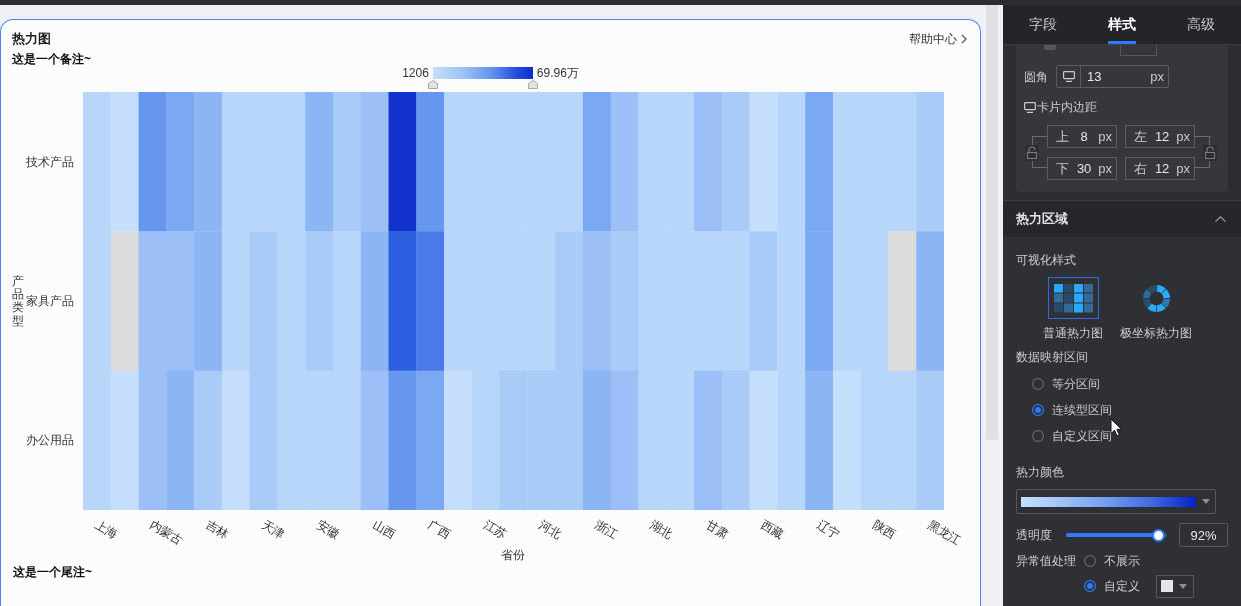 The image size is (1241, 606). Describe the element at coordinates (1138, 50) in the screenshot. I see `input-field` at that location.